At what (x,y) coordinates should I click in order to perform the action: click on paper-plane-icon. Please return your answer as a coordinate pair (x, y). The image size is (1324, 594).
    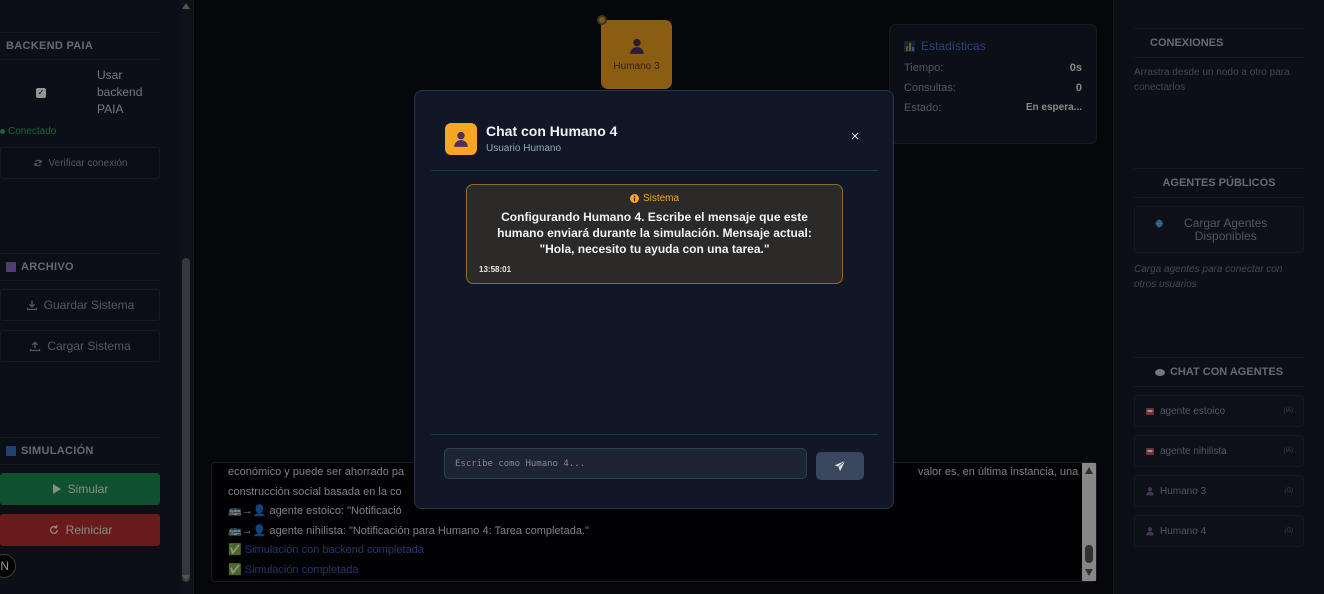
    Looking at the image, I should click on (840, 466).